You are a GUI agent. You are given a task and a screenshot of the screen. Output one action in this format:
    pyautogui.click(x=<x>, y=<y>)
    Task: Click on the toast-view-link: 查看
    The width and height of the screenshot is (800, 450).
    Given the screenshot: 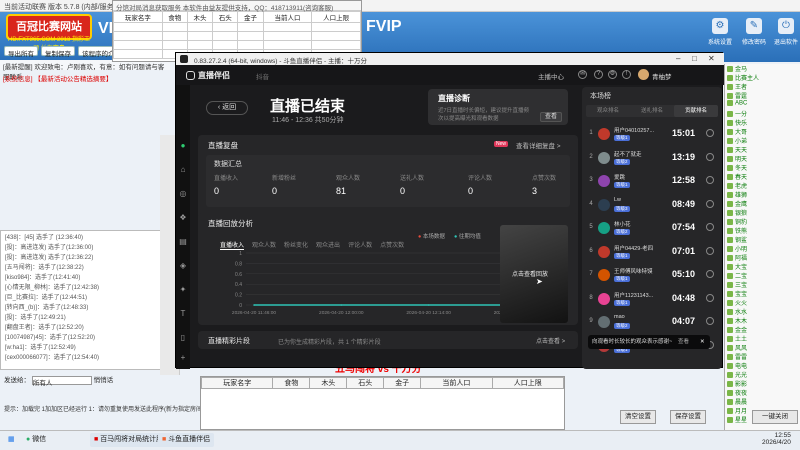 What is the action you would take?
    pyautogui.click(x=683, y=342)
    